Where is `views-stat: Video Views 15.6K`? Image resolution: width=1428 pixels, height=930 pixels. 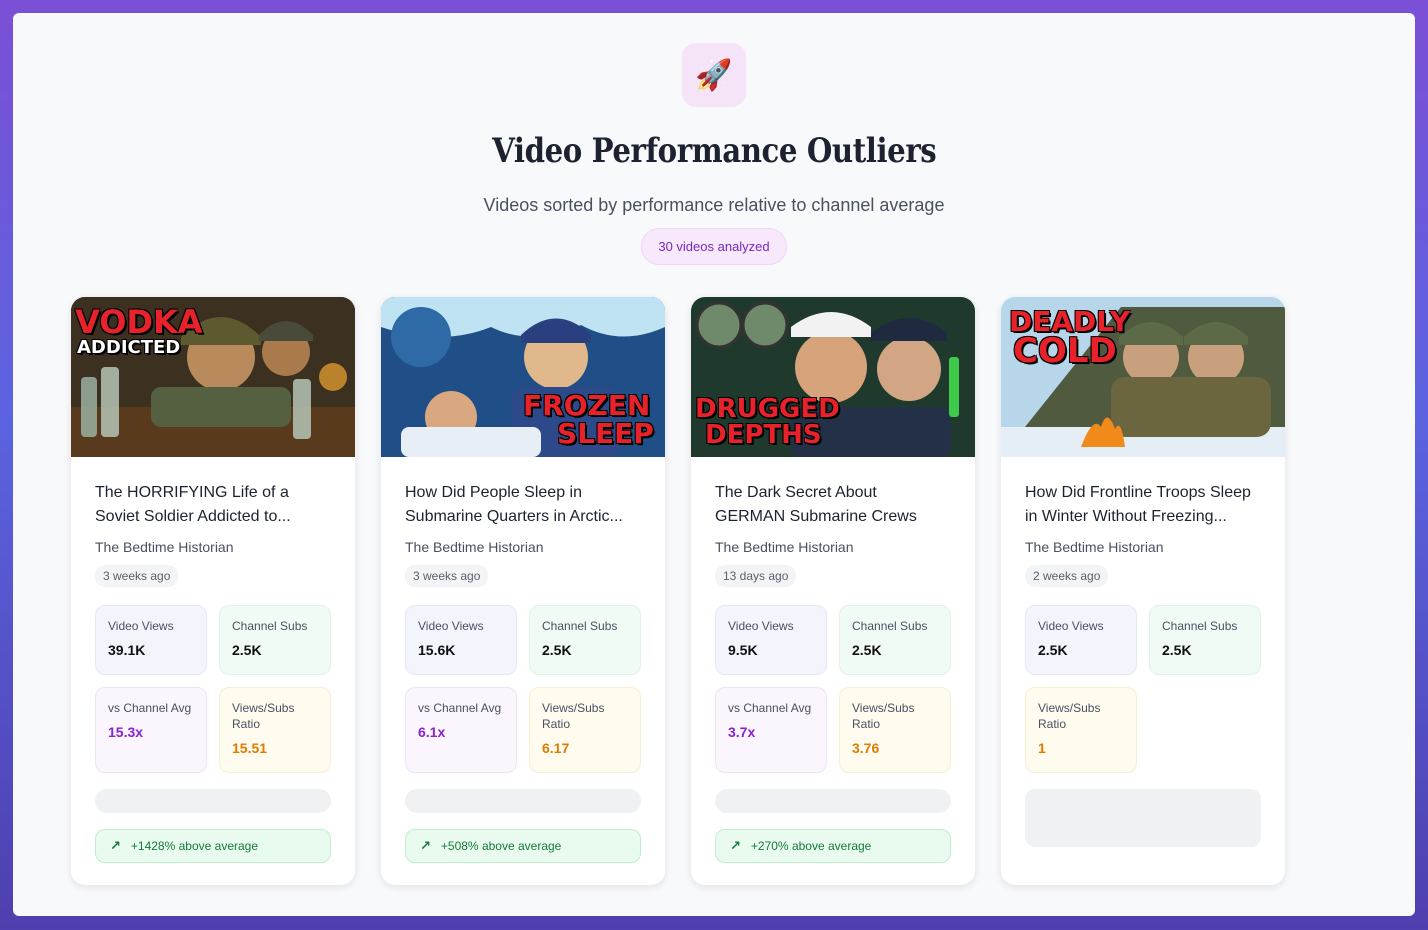 views-stat: Video Views 15.6K is located at coordinates (461, 640).